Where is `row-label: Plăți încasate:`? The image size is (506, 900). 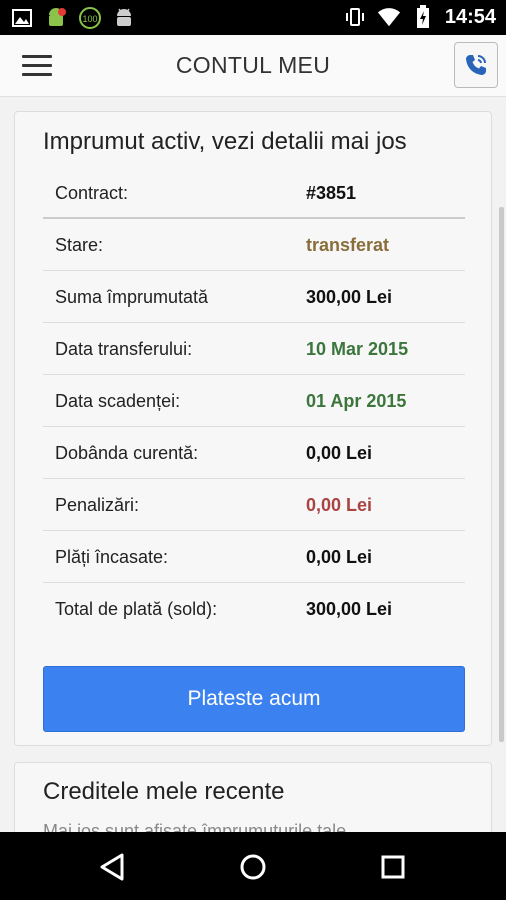 row-label: Plăți încasate: is located at coordinates (112, 557).